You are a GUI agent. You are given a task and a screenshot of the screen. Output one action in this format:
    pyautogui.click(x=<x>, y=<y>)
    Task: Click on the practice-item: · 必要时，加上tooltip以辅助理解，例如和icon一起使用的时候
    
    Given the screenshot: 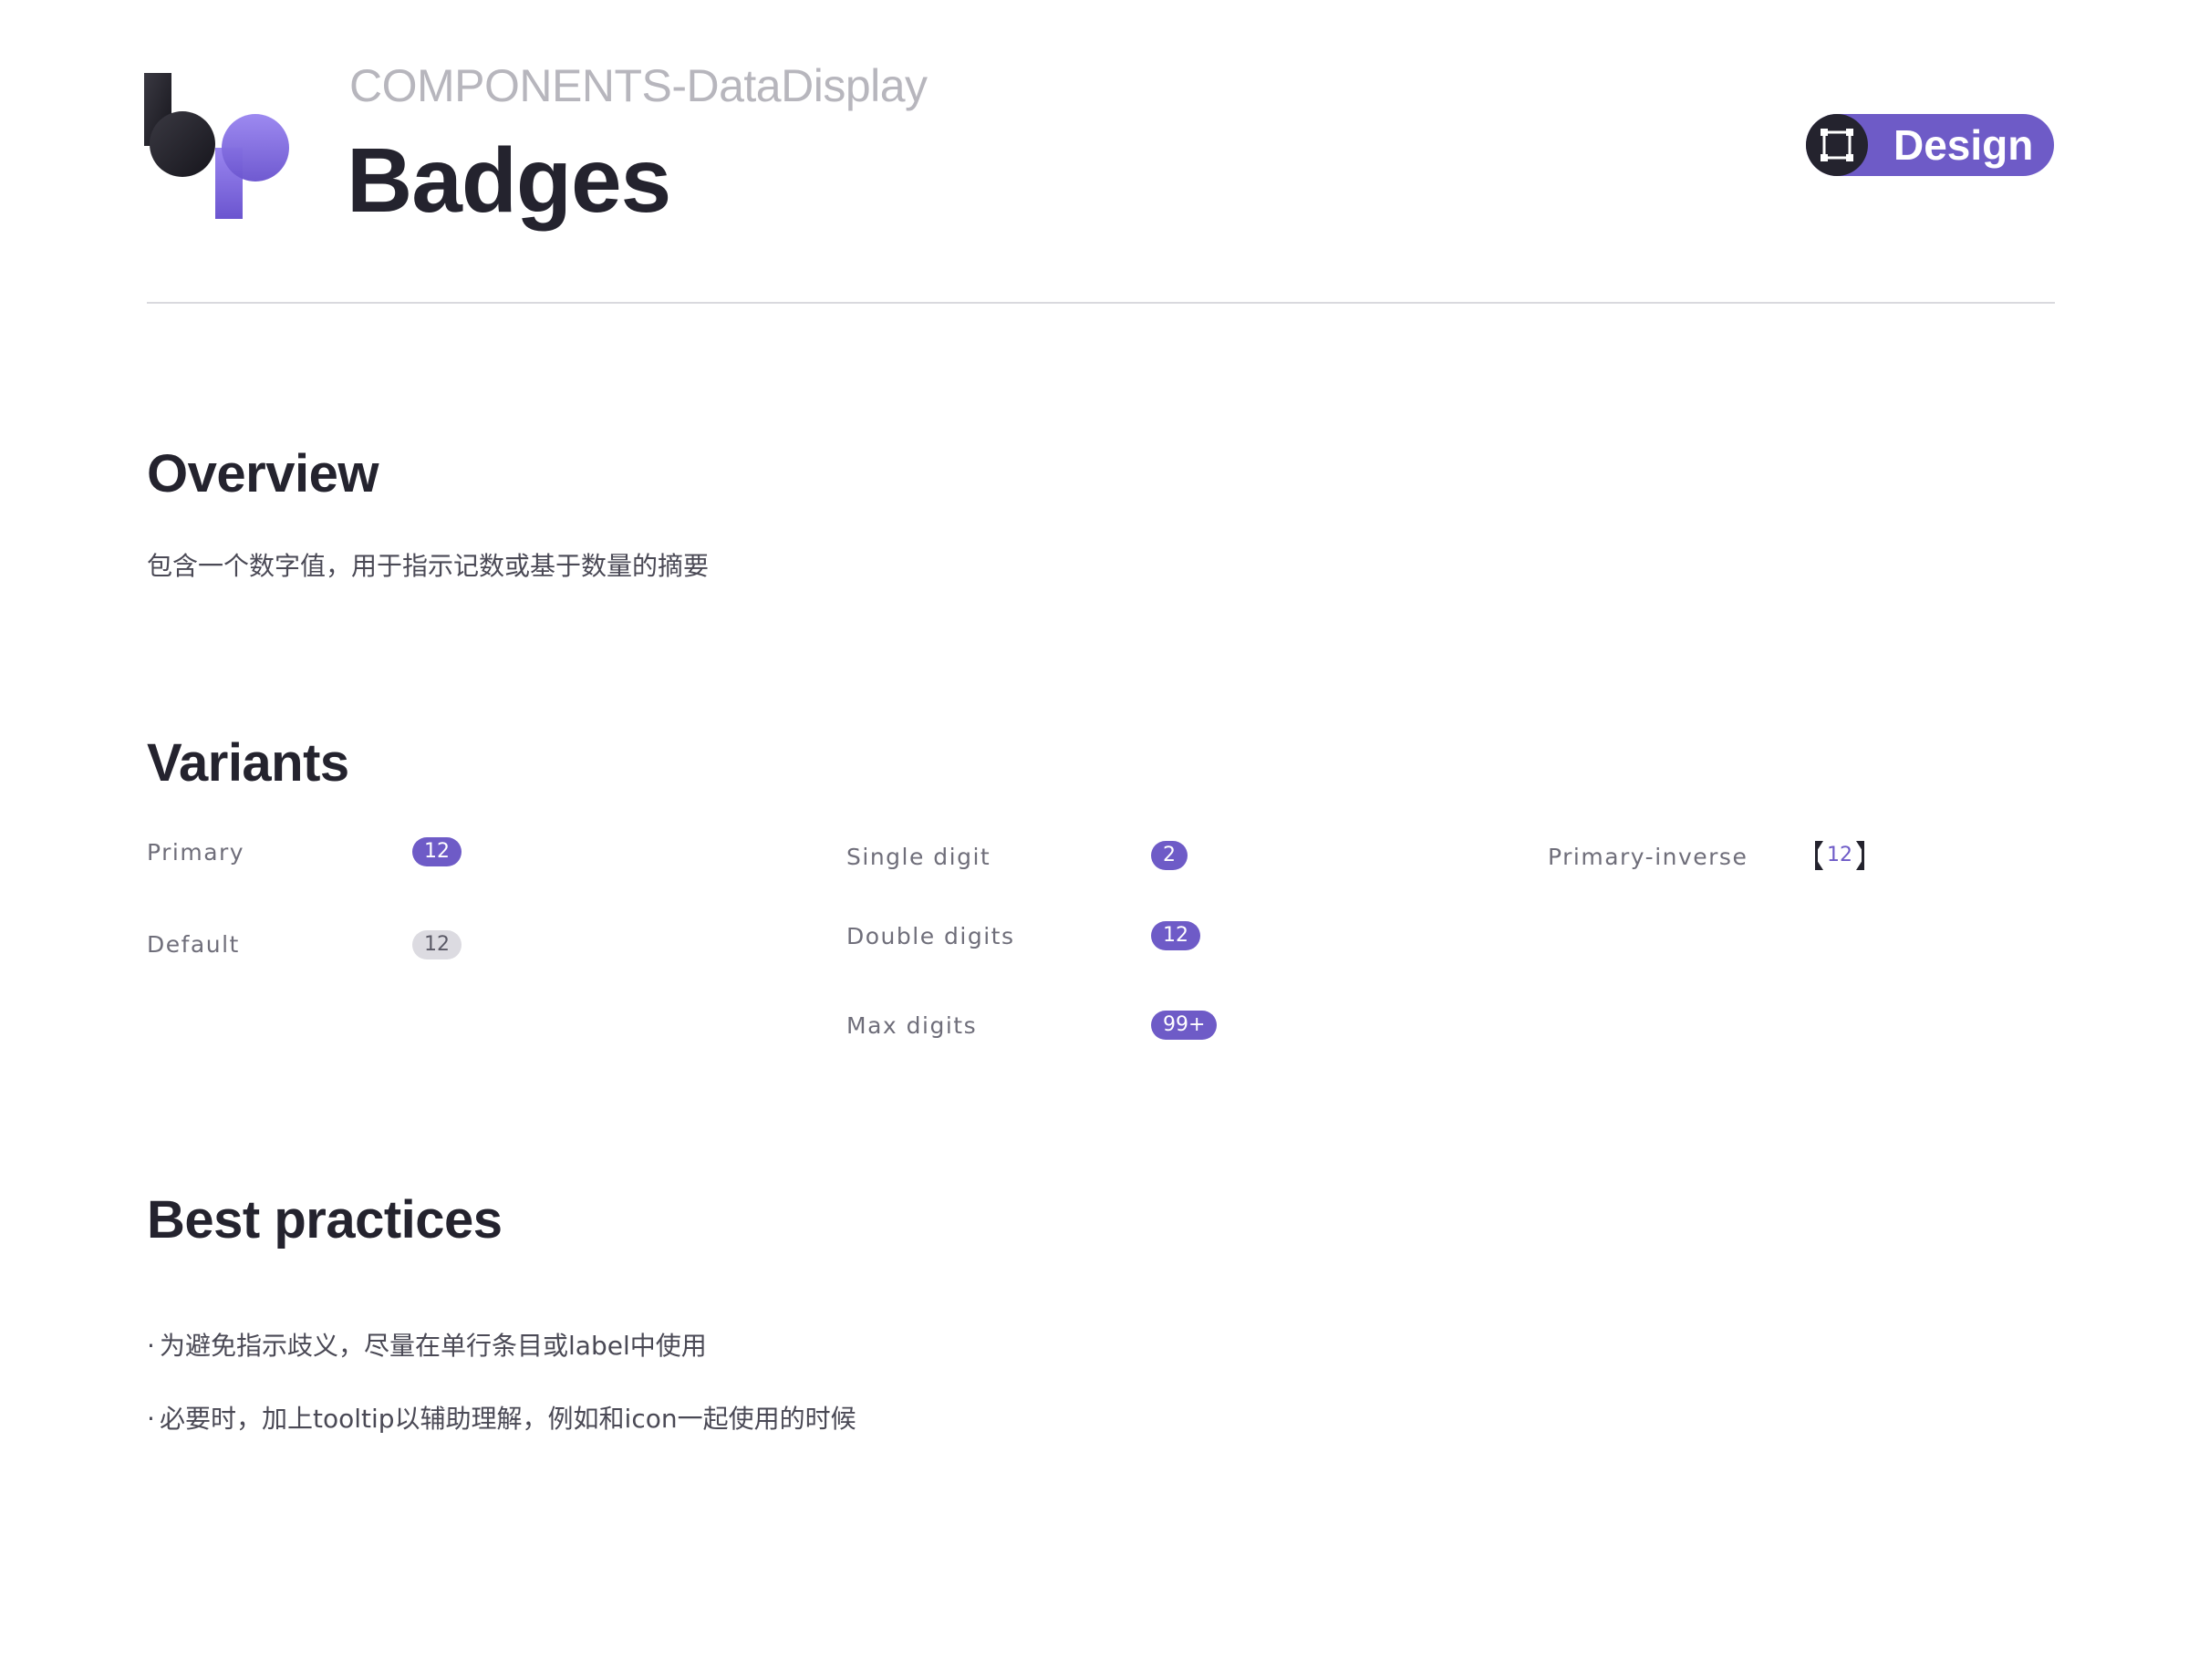 What is the action you would take?
    pyautogui.click(x=502, y=1419)
    